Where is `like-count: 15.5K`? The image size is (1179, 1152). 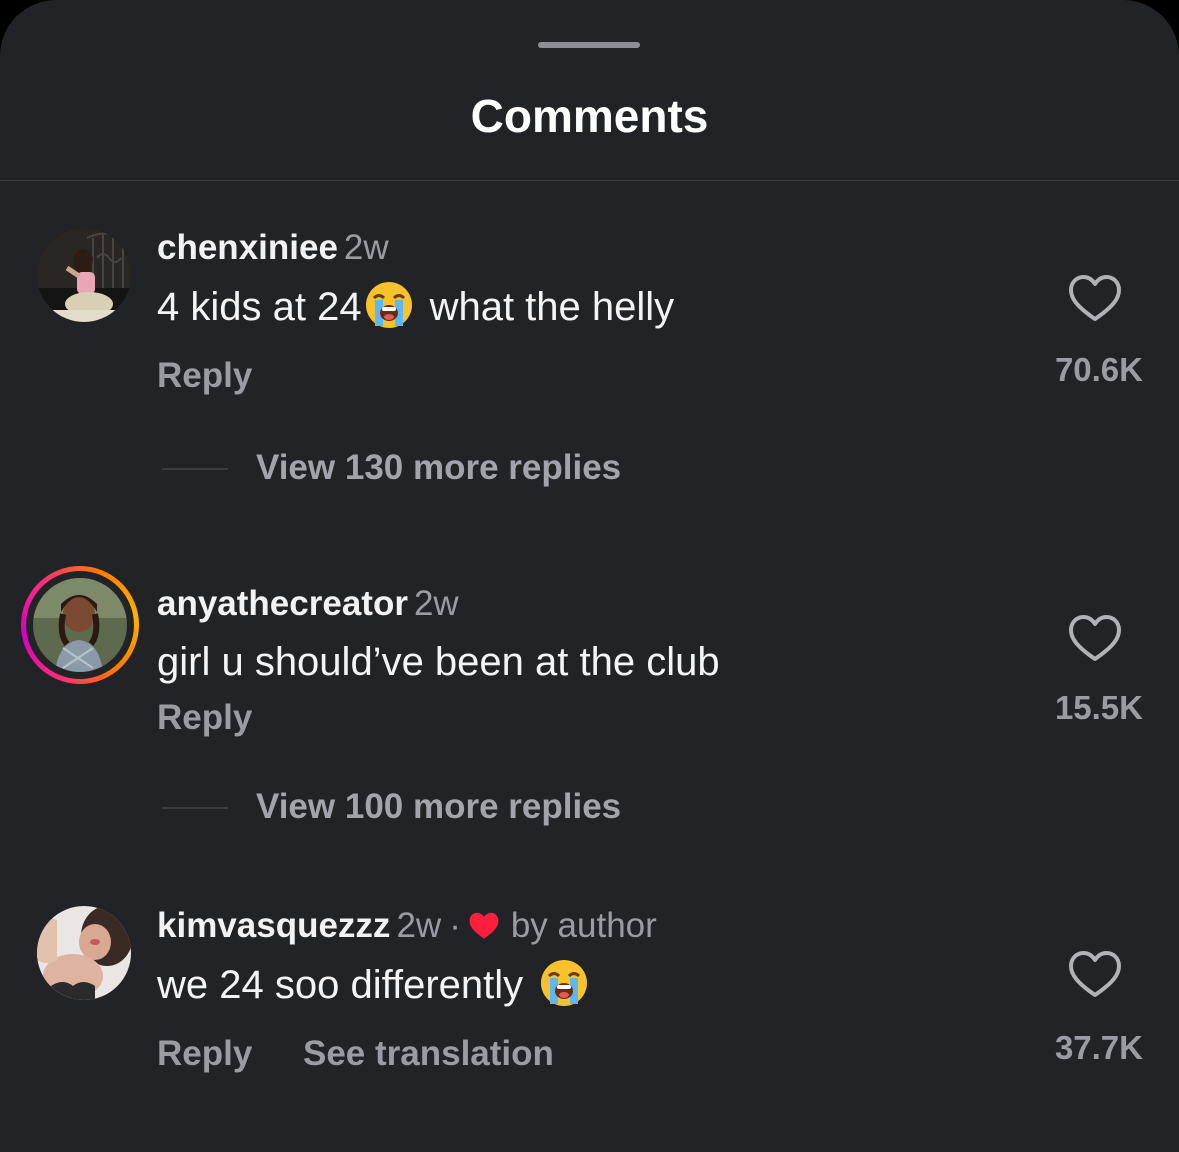 like-count: 15.5K is located at coordinates (1098, 707).